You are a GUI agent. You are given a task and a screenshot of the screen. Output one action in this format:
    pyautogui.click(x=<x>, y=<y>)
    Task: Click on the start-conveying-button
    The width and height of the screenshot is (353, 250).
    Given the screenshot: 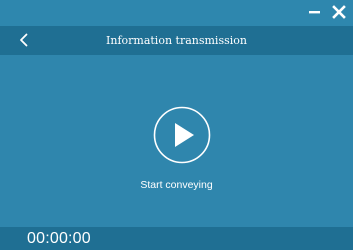 What is the action you would take?
    pyautogui.click(x=182, y=135)
    